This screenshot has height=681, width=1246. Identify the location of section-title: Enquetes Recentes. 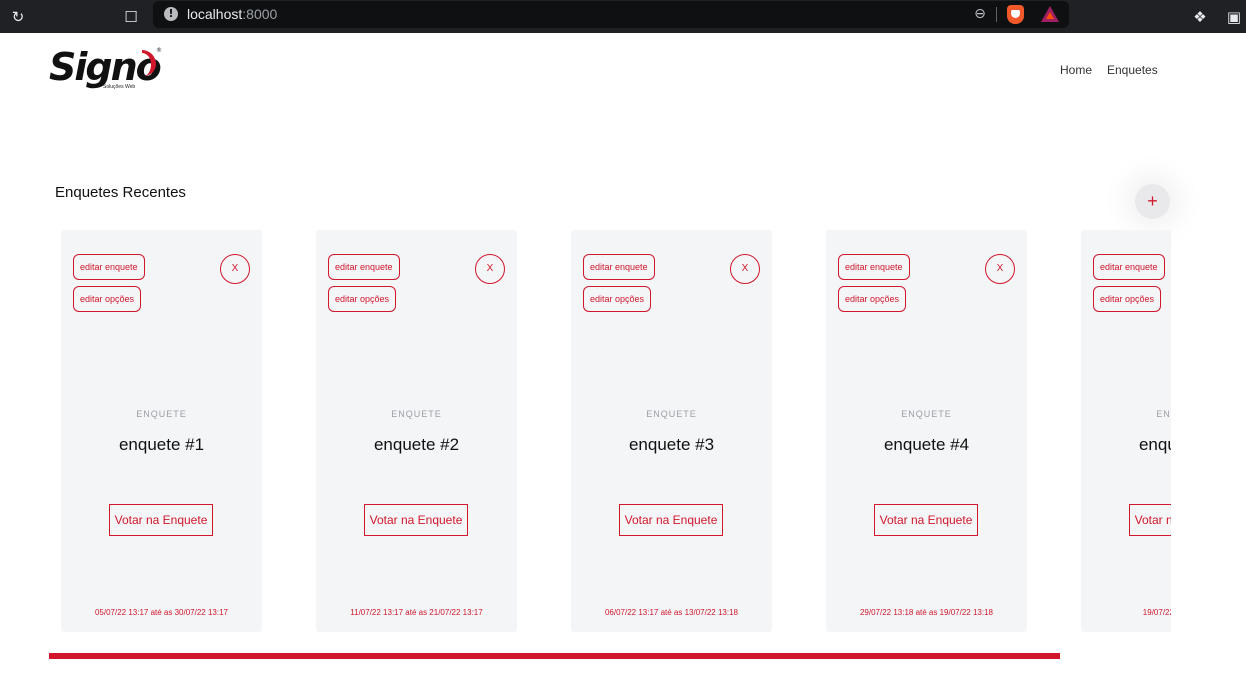
(120, 192).